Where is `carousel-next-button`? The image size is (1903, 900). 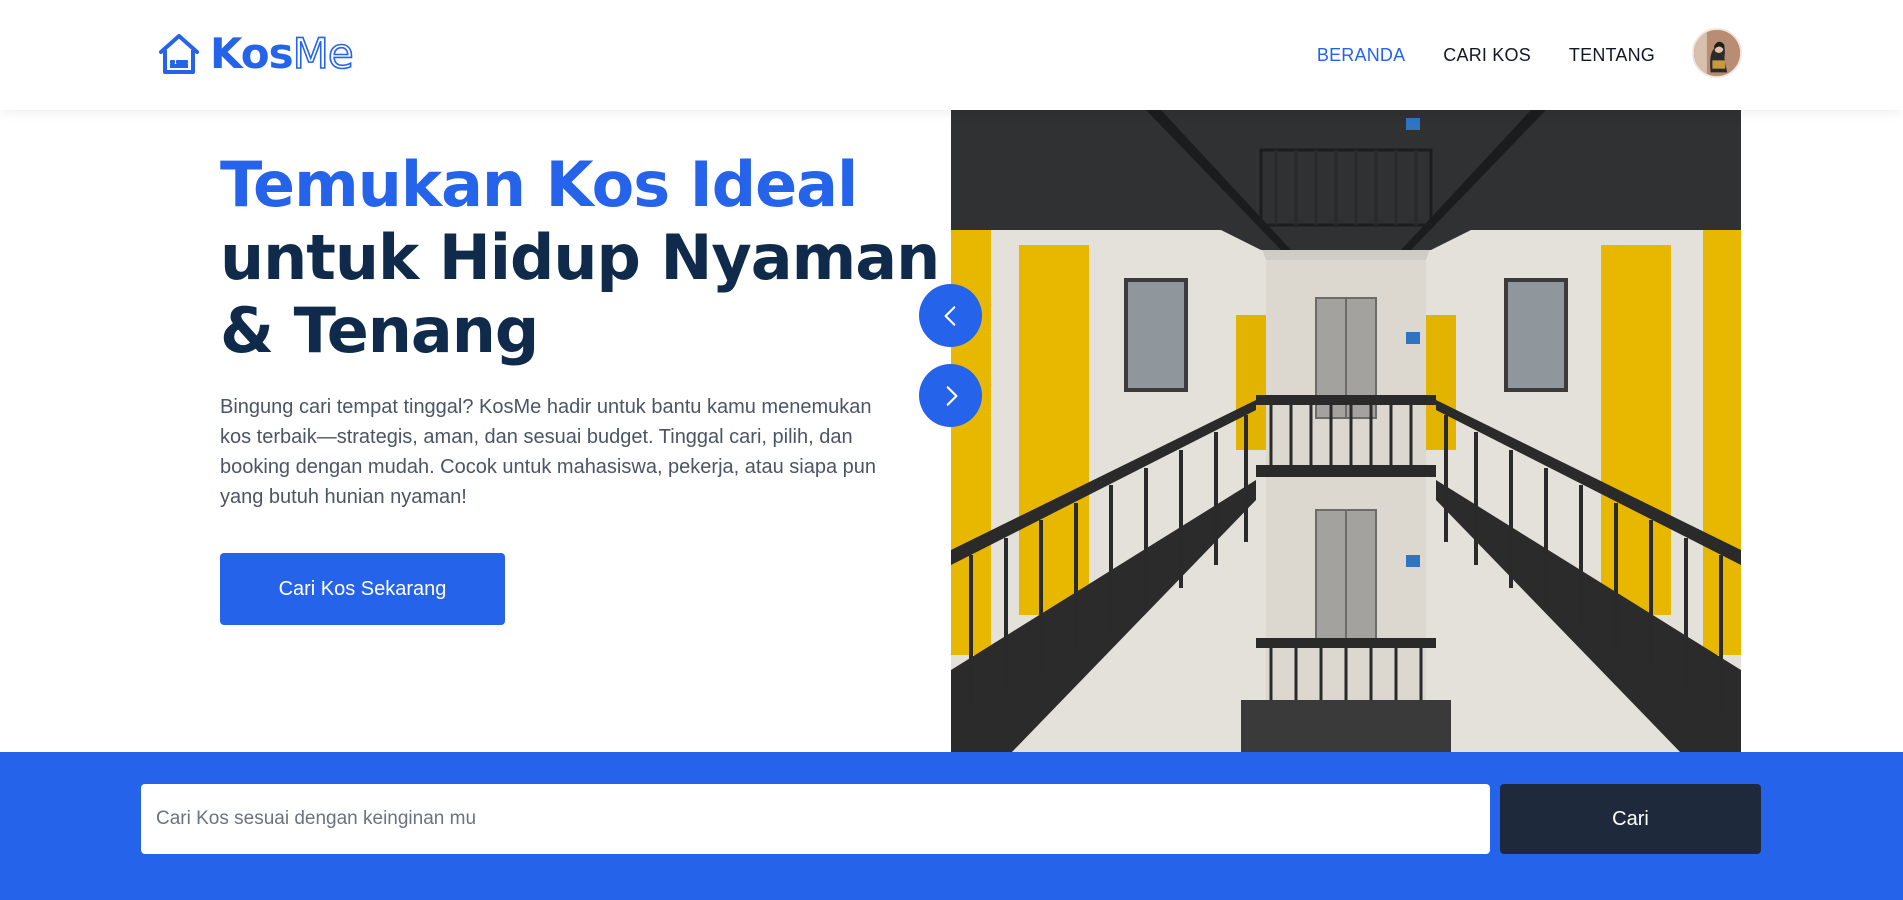 carousel-next-button is located at coordinates (950, 395).